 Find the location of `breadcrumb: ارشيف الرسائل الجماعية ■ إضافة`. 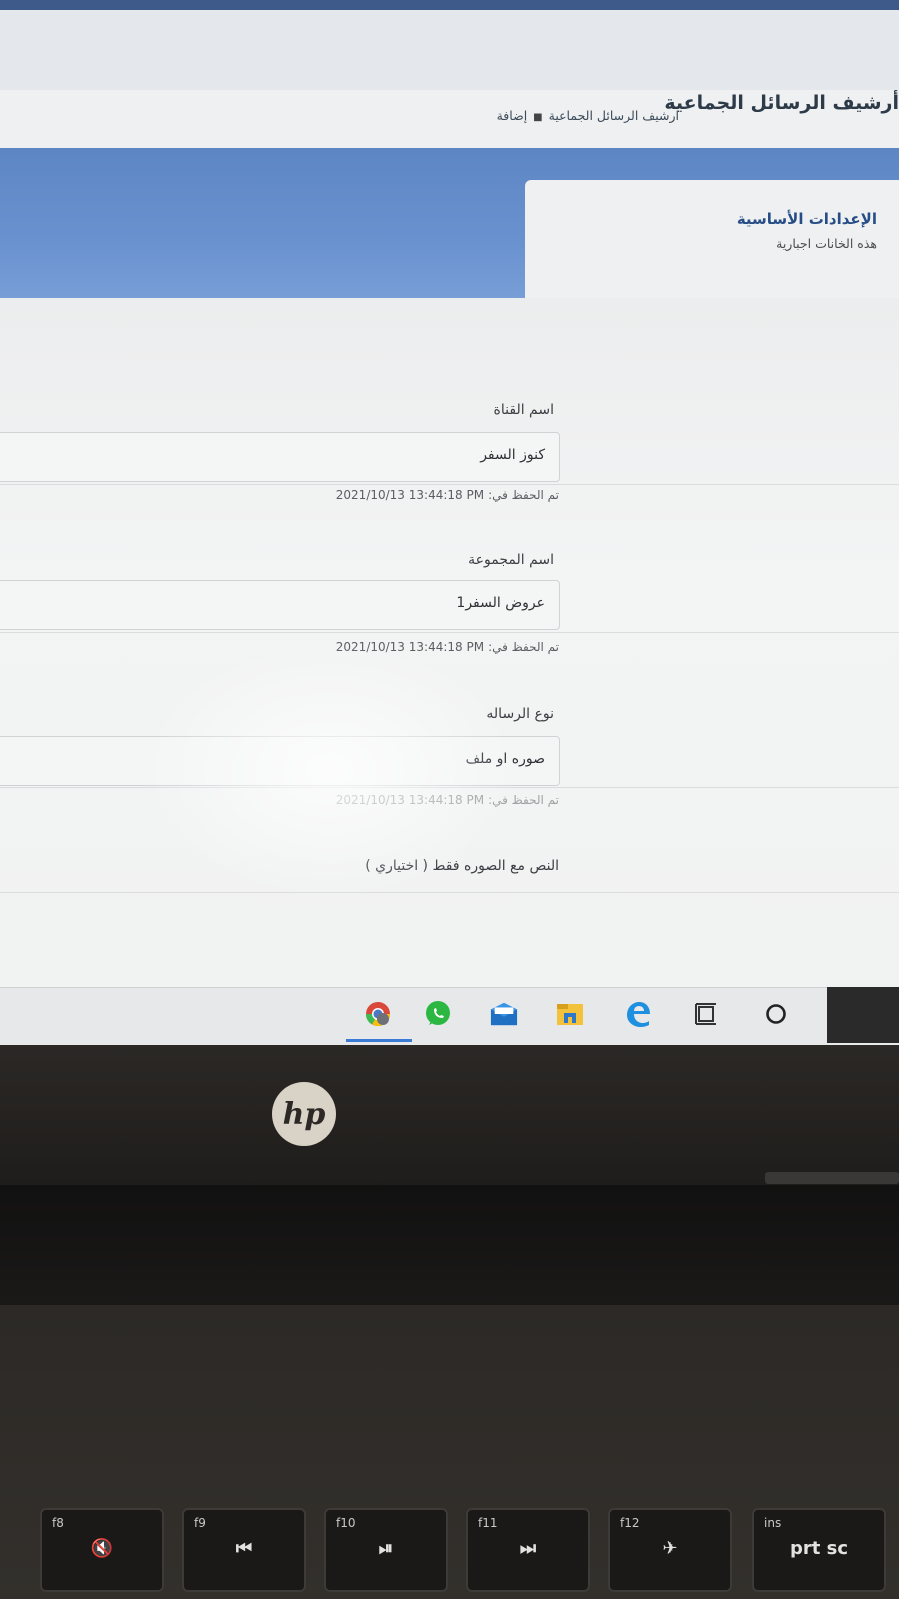

breadcrumb: ارشيف الرسائل الجماعية ■ إضافة is located at coordinates (588, 115).